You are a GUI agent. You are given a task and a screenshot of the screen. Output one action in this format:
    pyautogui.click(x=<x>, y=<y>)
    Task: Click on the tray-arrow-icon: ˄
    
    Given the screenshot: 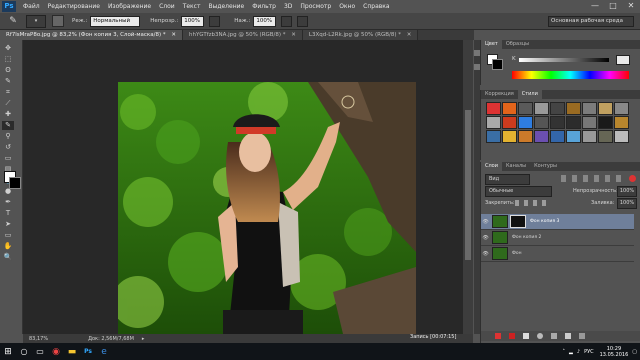 What is the action you would take?
    pyautogui.click(x=564, y=352)
    